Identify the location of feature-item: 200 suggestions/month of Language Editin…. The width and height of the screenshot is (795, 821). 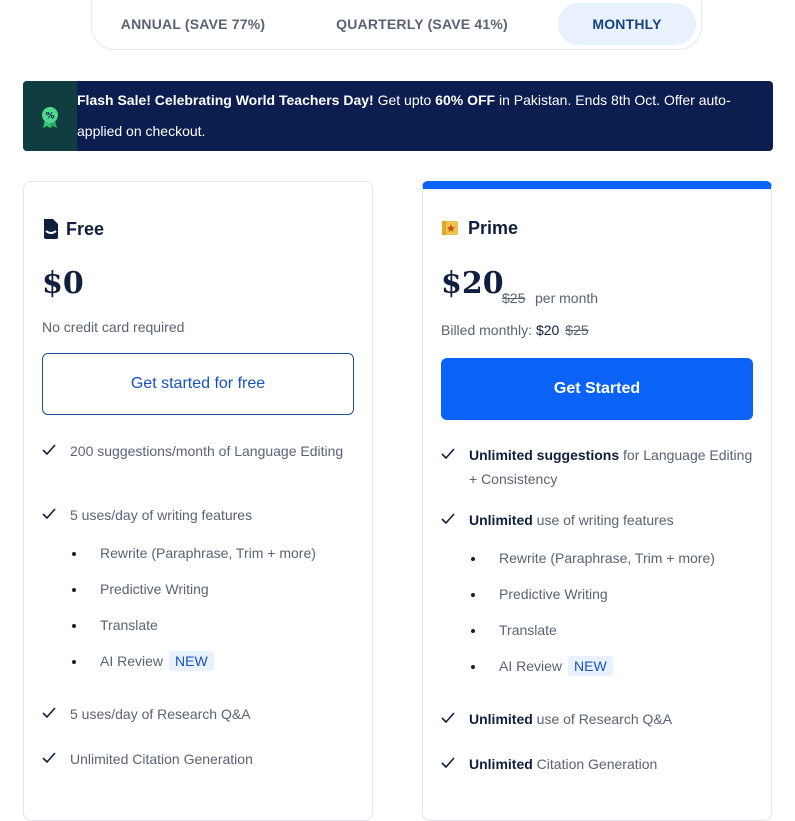
(202, 451).